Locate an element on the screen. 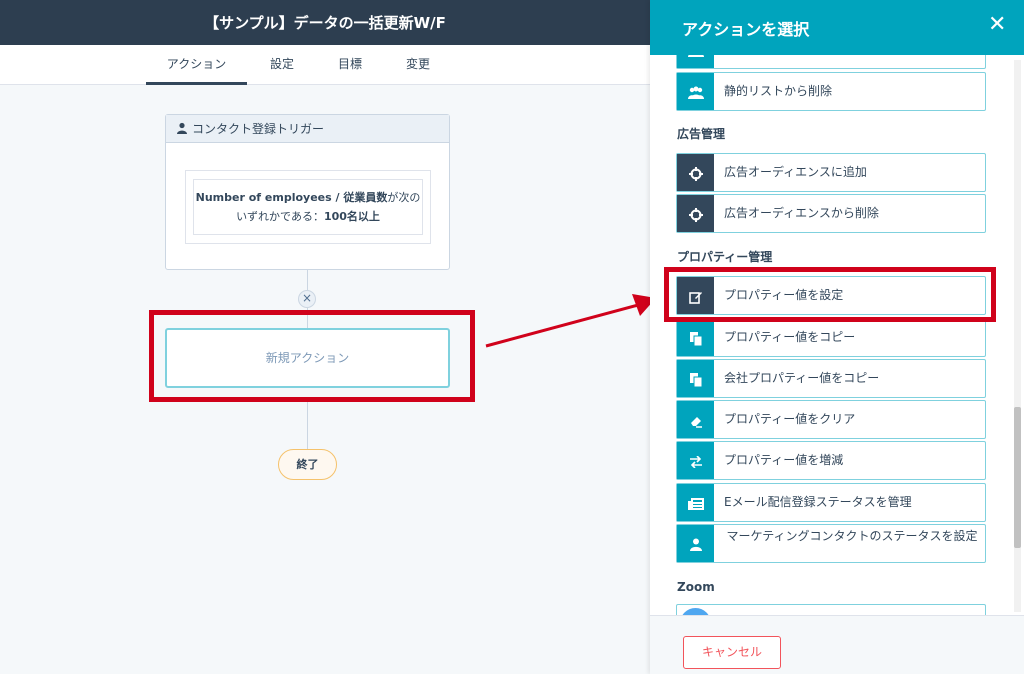 The image size is (1024, 674). action-item is located at coordinates (831, 609).